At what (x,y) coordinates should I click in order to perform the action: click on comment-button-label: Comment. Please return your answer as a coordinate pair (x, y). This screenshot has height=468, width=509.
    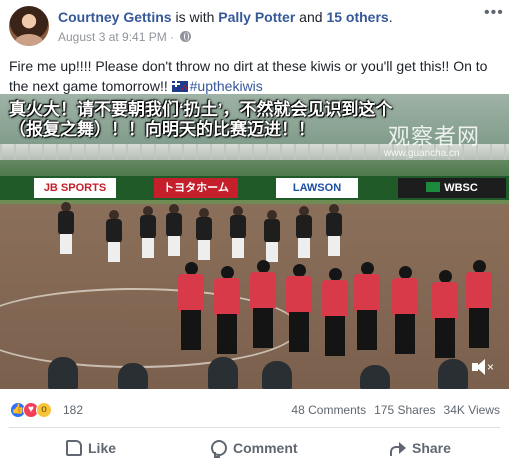
    Looking at the image, I should click on (265, 448).